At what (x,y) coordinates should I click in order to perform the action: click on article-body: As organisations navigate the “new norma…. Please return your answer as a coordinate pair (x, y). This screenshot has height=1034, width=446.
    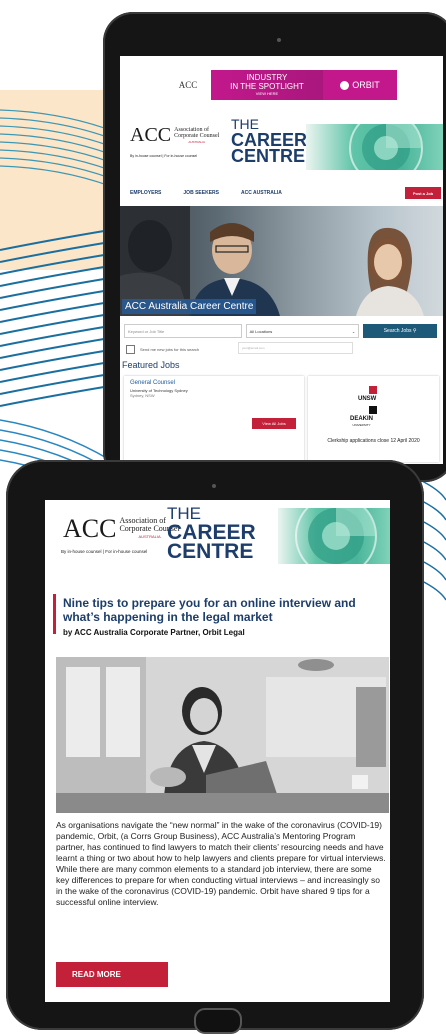
    Looking at the image, I should click on (221, 863).